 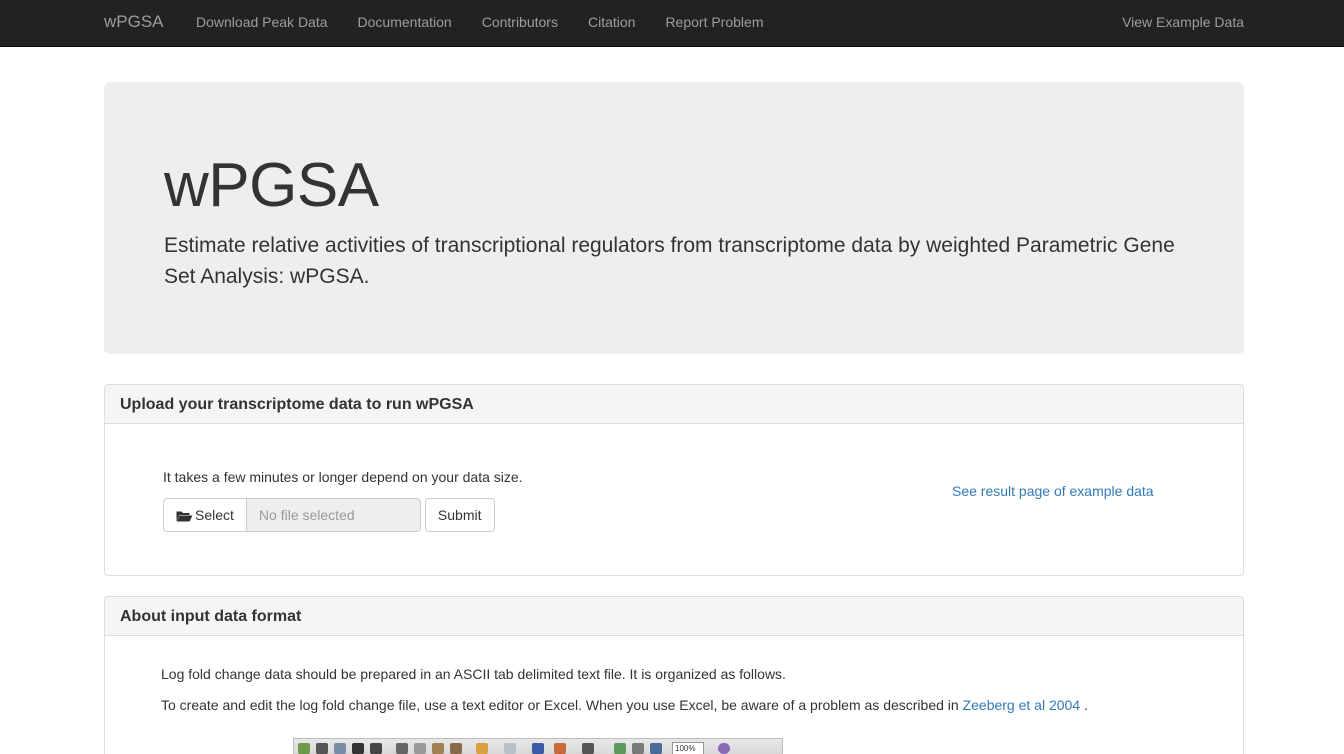 I want to click on toolbar-save-icon, so click(x=358, y=748).